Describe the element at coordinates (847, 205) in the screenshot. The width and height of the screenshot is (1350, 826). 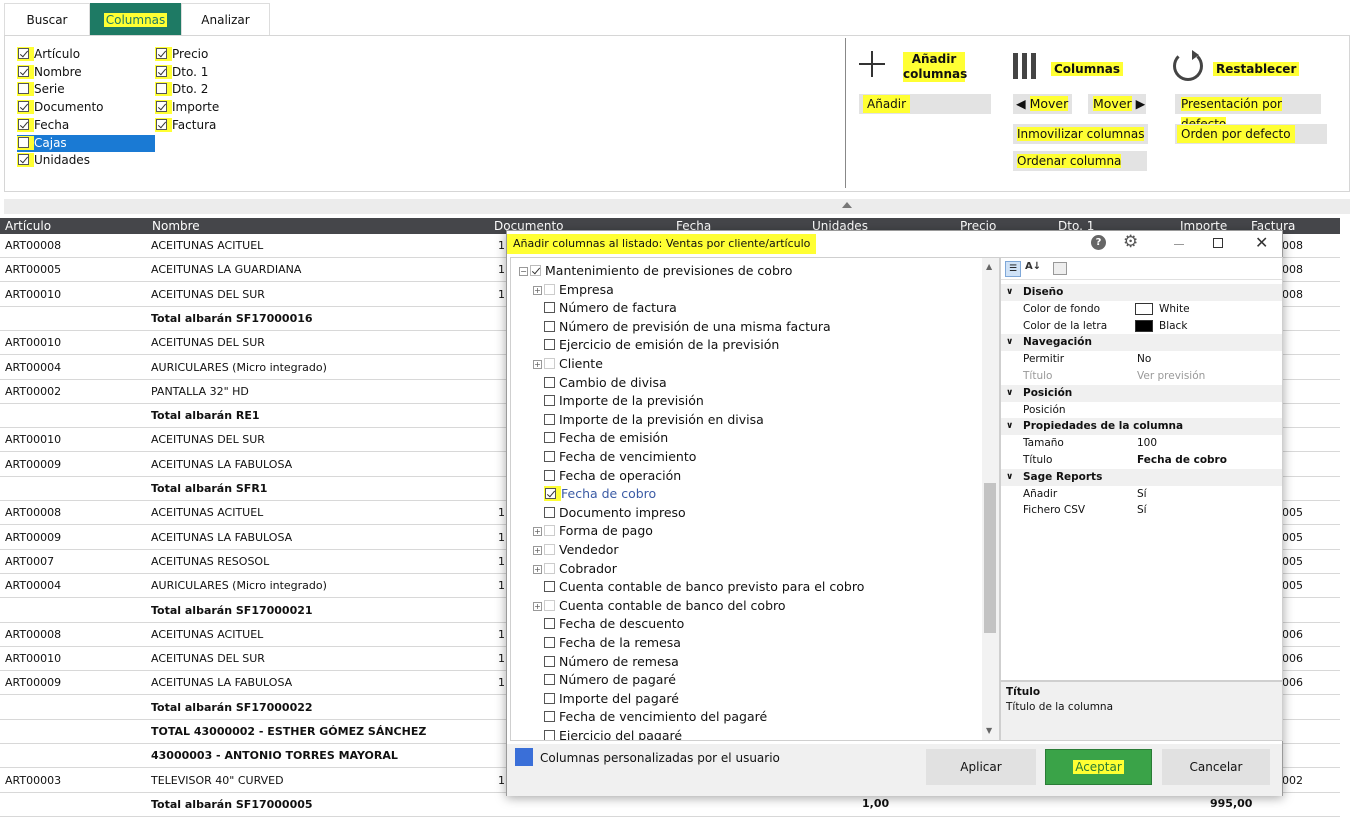
I see `chevron-up-icon` at that location.